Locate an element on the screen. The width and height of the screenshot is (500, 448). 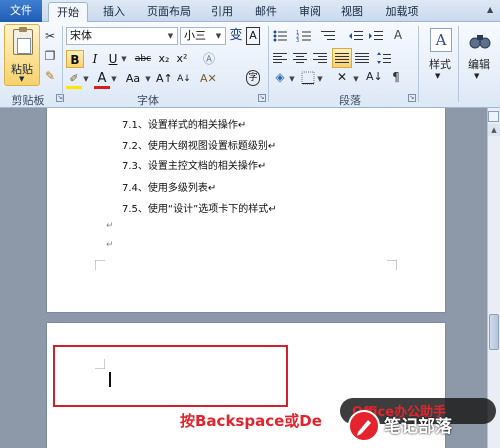
borders-dropdown-icon: ▼ is located at coordinates (320, 79).